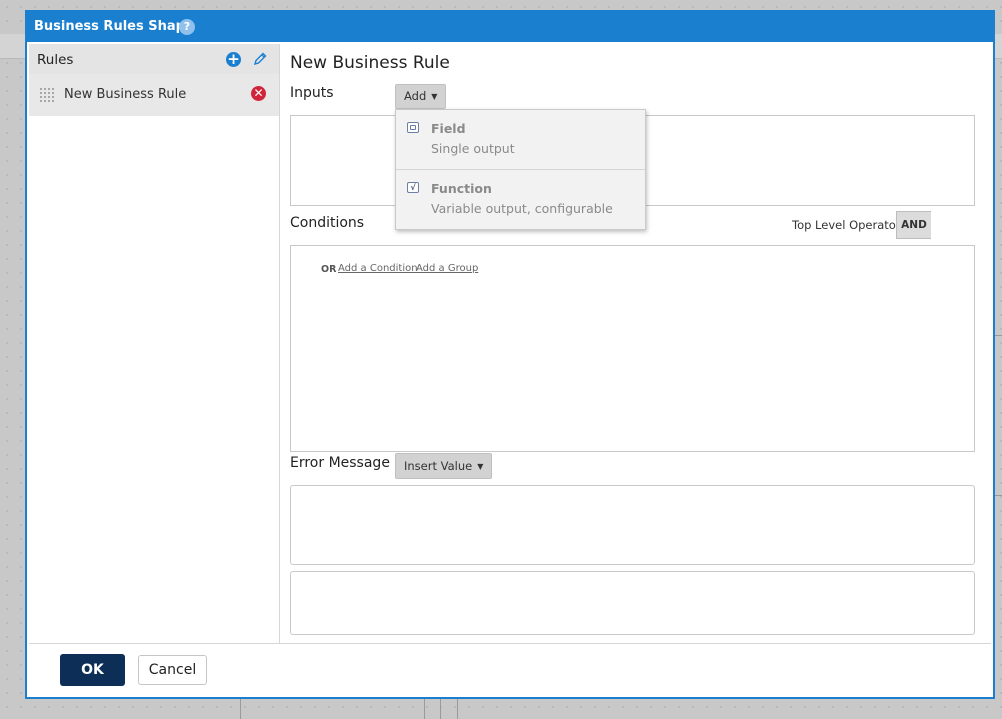 The width and height of the screenshot is (1002, 719). What do you see at coordinates (632, 603) in the screenshot?
I see `error-message-preview` at bounding box center [632, 603].